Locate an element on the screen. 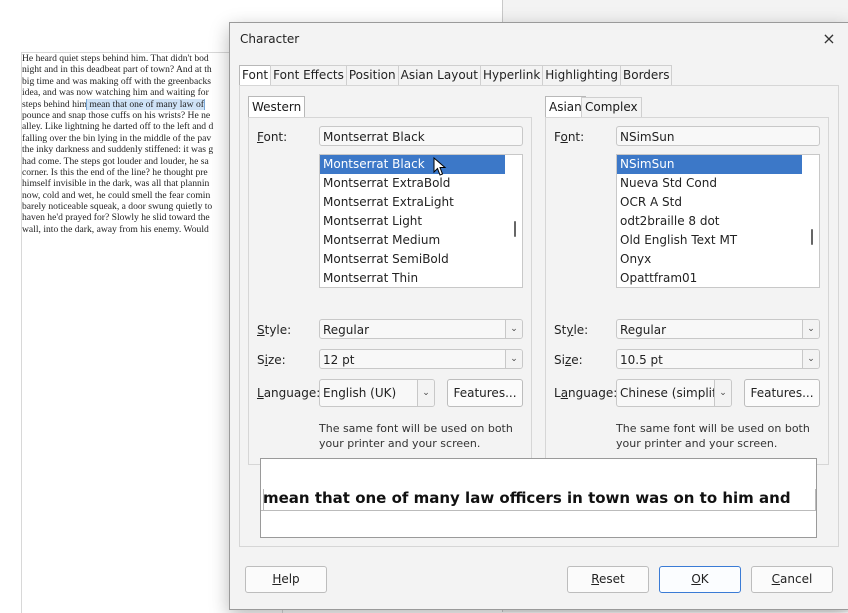 This screenshot has width=848, height=613. western-font-label: Font: is located at coordinates (272, 137).